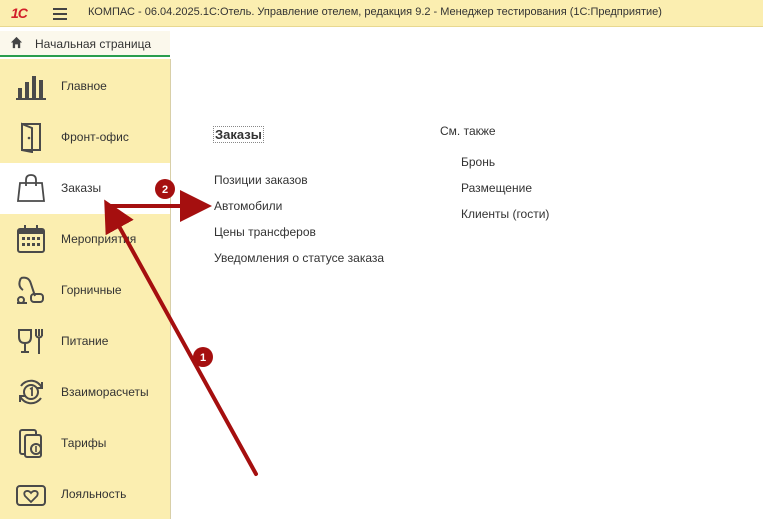  What do you see at coordinates (505, 214) in the screenshot?
I see `link-clients: Клиенты (гости)` at bounding box center [505, 214].